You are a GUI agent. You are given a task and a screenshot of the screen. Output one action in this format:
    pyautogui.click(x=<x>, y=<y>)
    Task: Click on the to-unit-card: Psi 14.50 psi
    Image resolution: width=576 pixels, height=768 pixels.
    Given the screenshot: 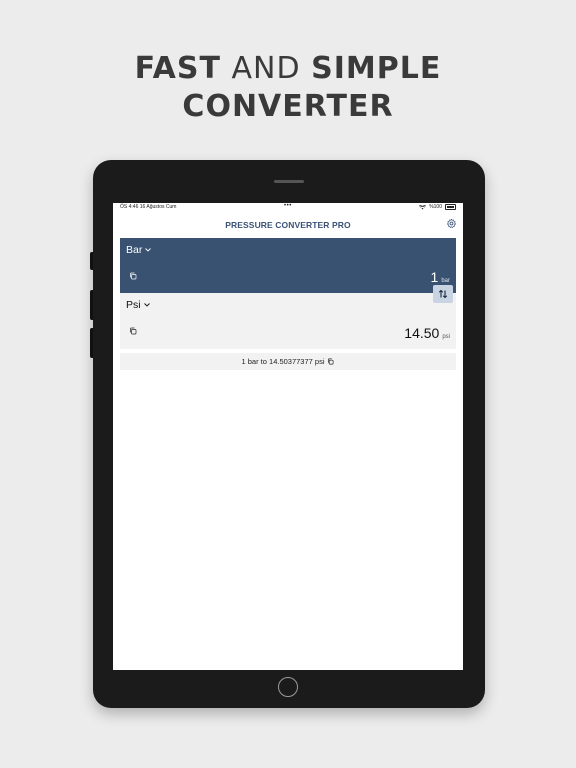 What is the action you would take?
    pyautogui.click(x=288, y=321)
    